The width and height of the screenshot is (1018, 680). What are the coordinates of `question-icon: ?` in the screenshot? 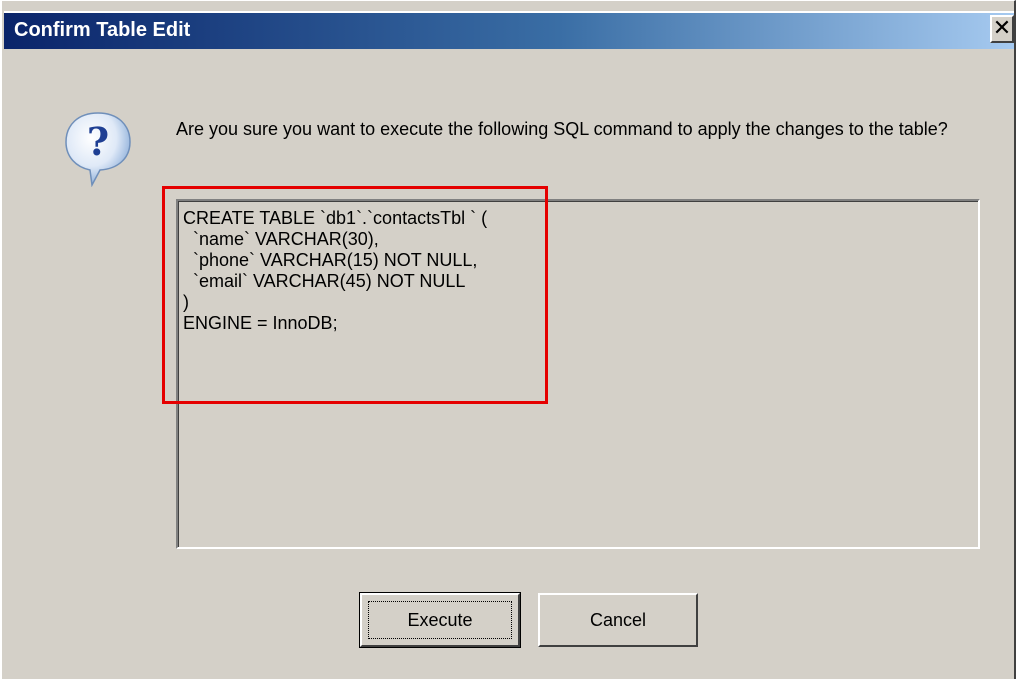 It's located at (98, 149).